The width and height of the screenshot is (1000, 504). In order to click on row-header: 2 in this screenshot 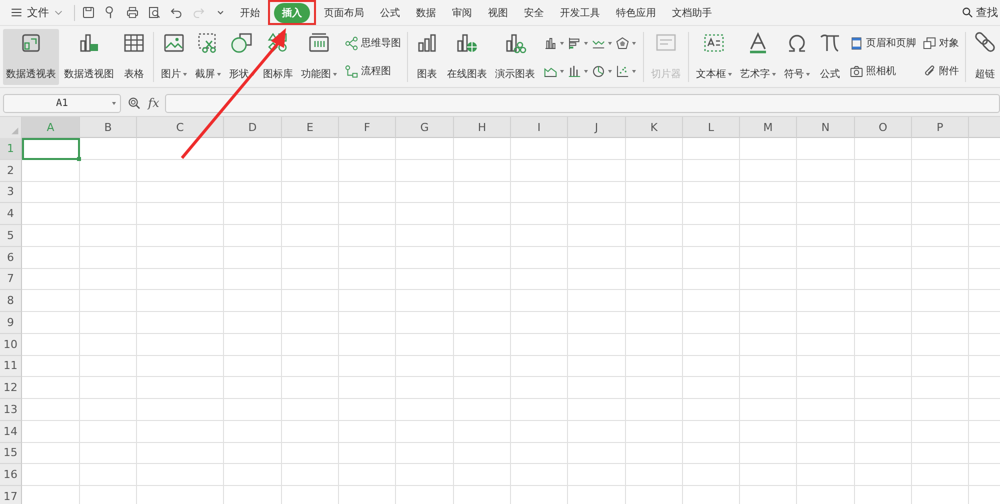, I will do `click(11, 171)`.